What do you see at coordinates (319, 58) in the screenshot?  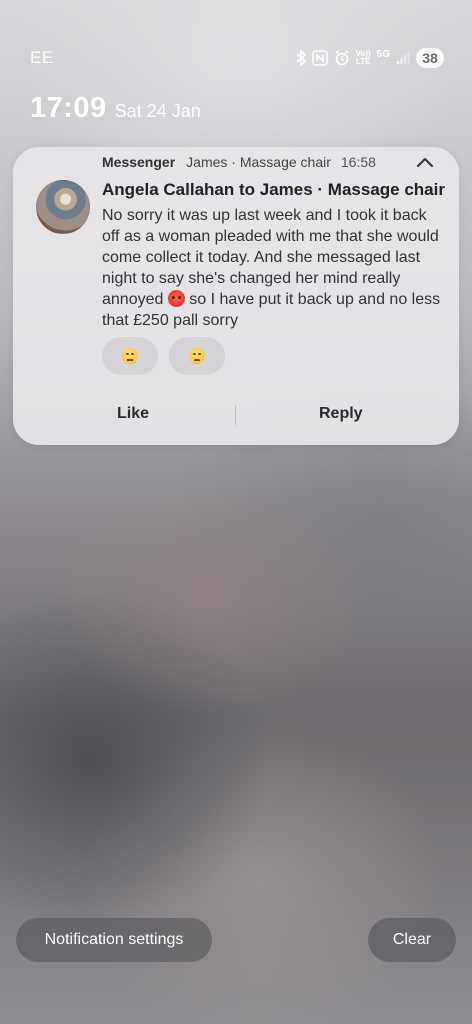 I see `nfc-icon` at bounding box center [319, 58].